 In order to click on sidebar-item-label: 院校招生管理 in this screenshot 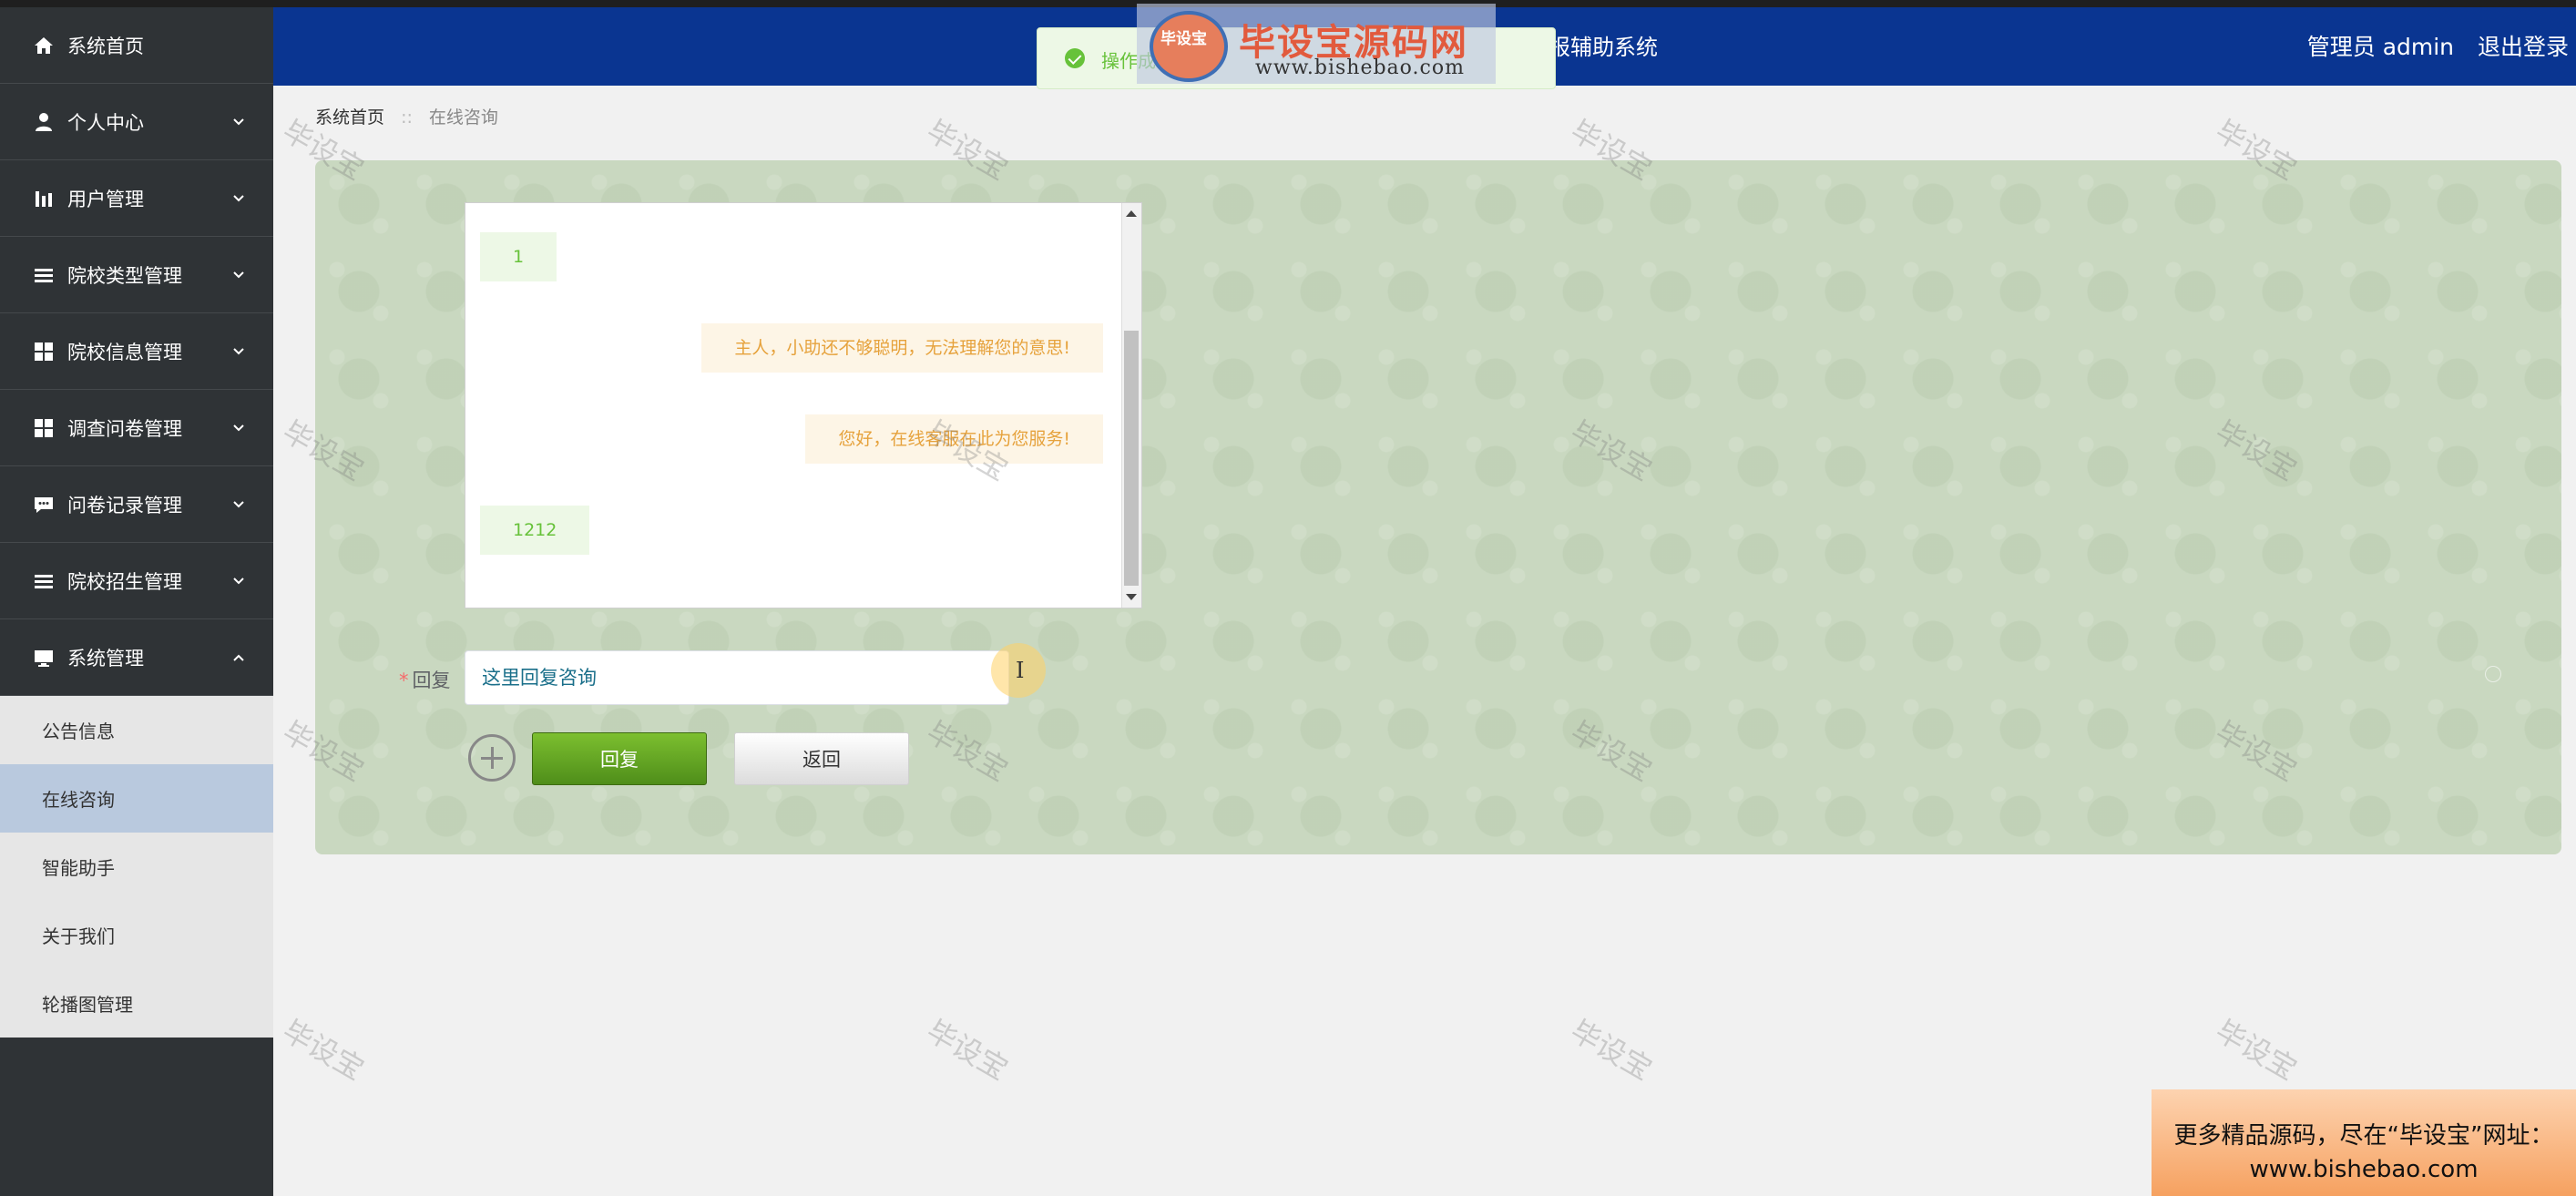, I will do `click(125, 581)`.